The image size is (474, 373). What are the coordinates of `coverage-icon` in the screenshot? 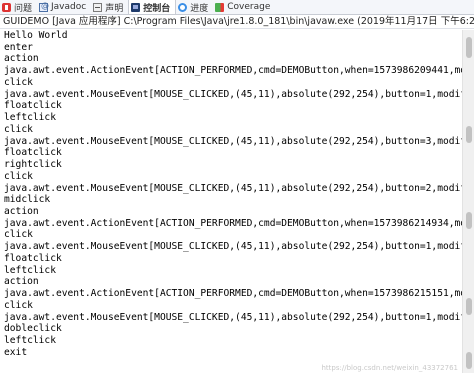 It's located at (220, 7).